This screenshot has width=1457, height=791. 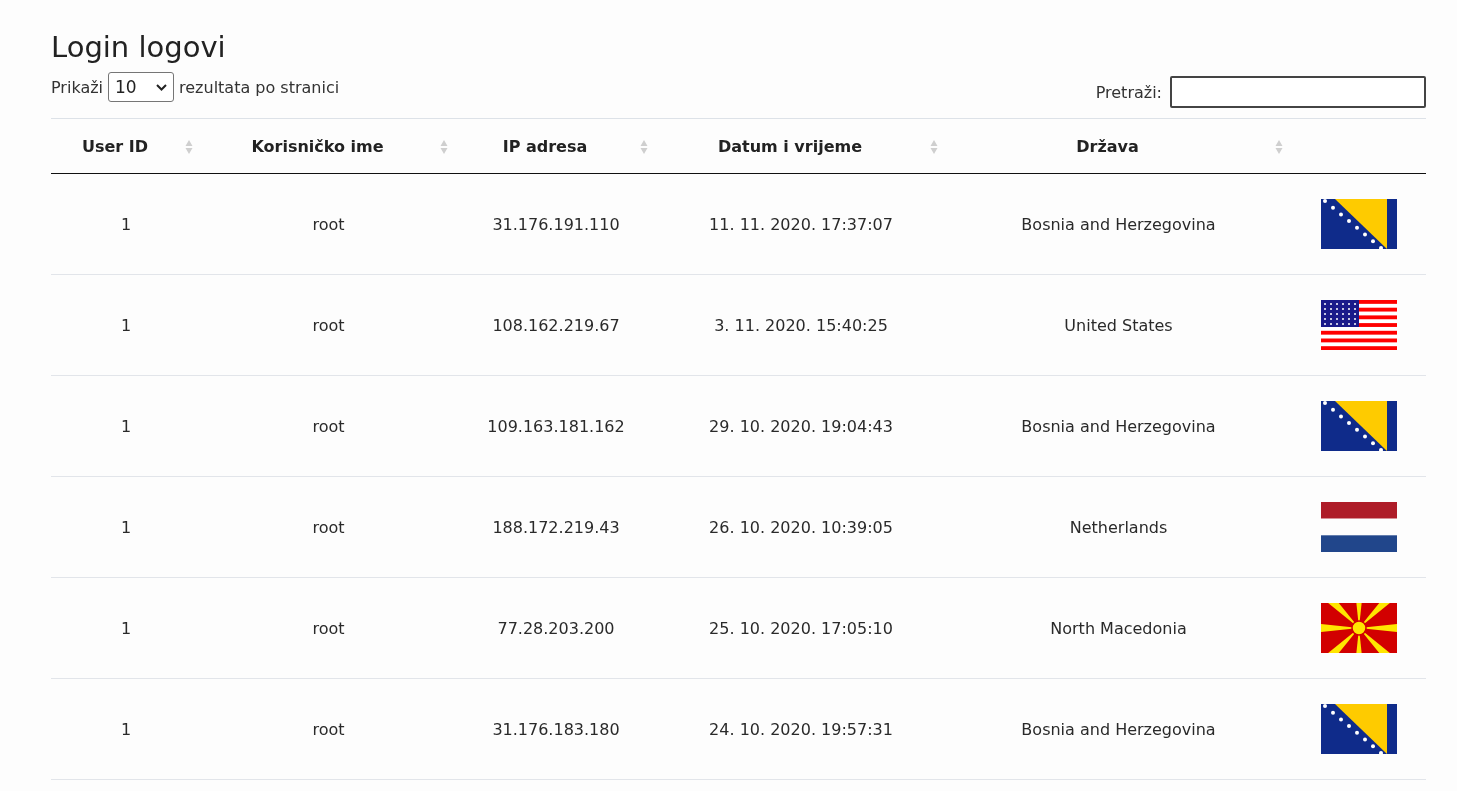 I want to click on search-field, so click(x=1298, y=92).